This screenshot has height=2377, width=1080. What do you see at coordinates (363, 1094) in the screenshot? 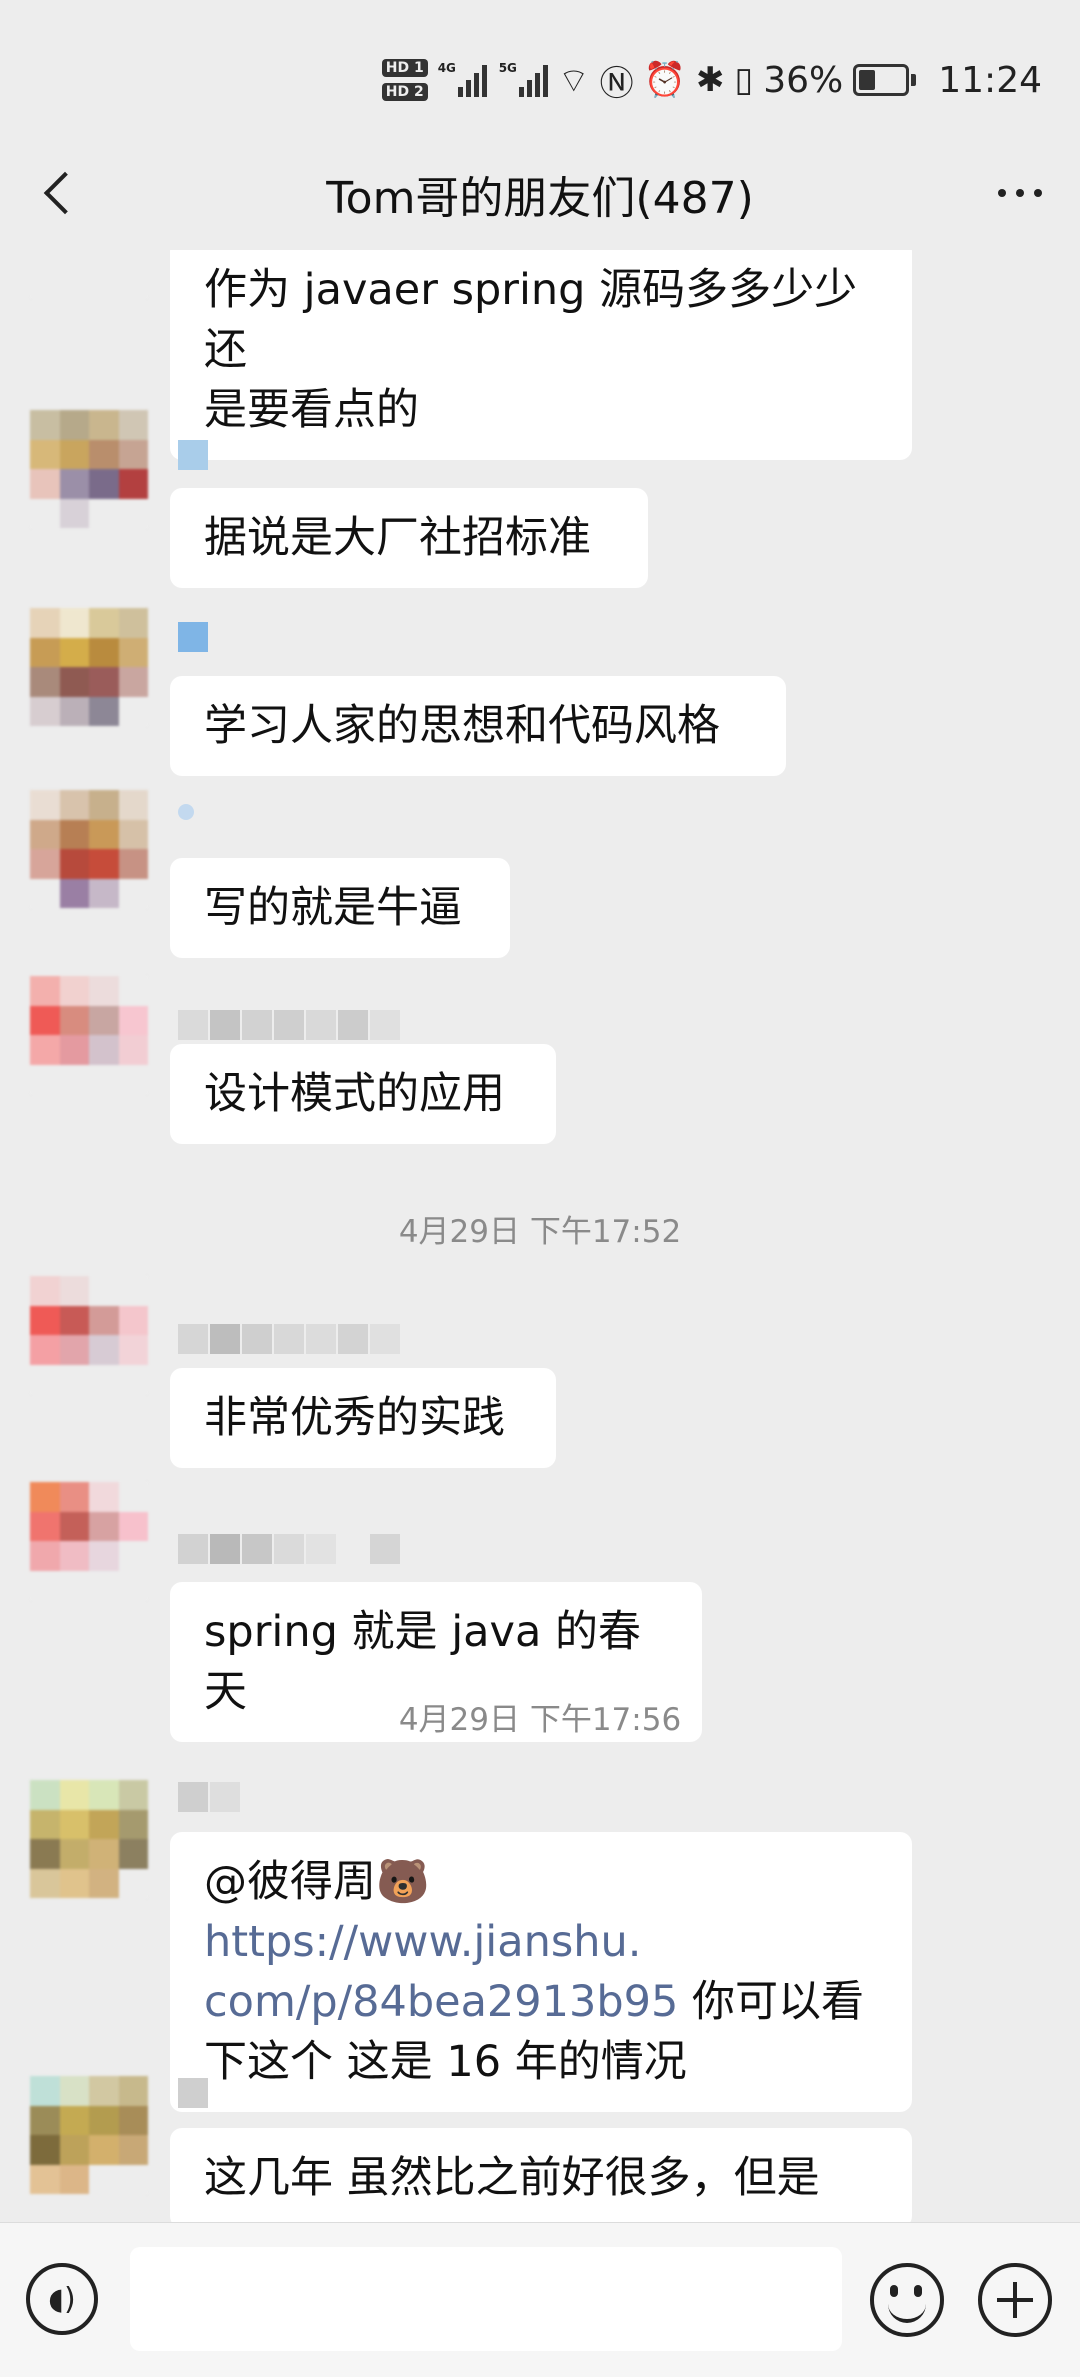
I see `message-bubble: 设计模式的应用` at bounding box center [363, 1094].